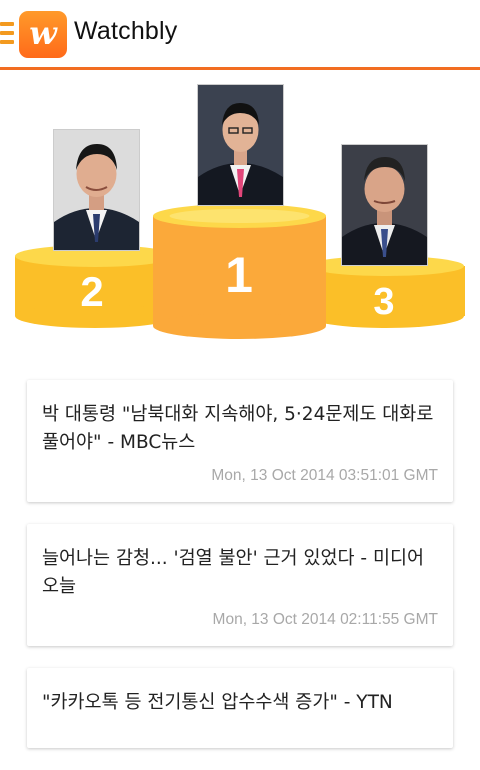 This screenshot has height=770, width=480. I want to click on rank-number-1: 1, so click(239, 275).